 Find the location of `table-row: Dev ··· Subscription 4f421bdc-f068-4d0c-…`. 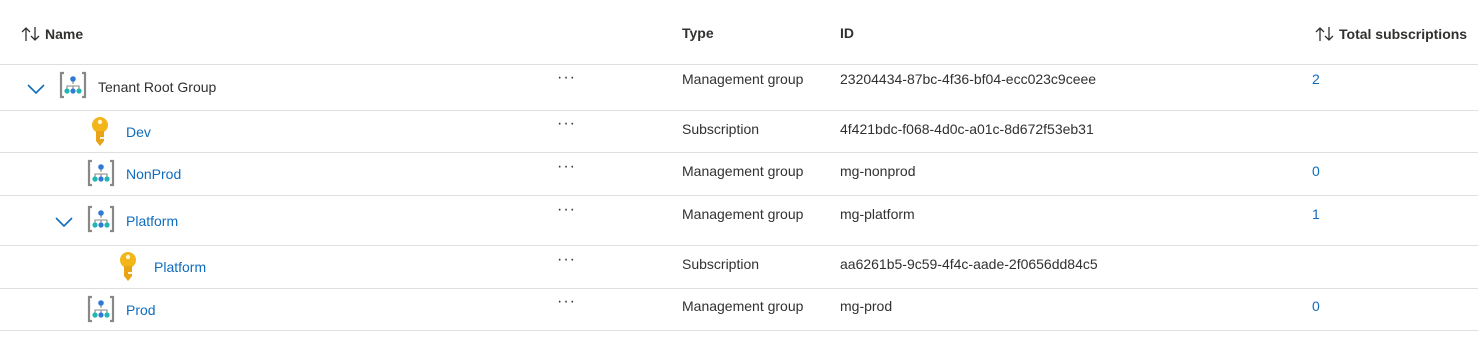

table-row: Dev ··· Subscription 4f421bdc-f068-4d0c-… is located at coordinates (739, 131).